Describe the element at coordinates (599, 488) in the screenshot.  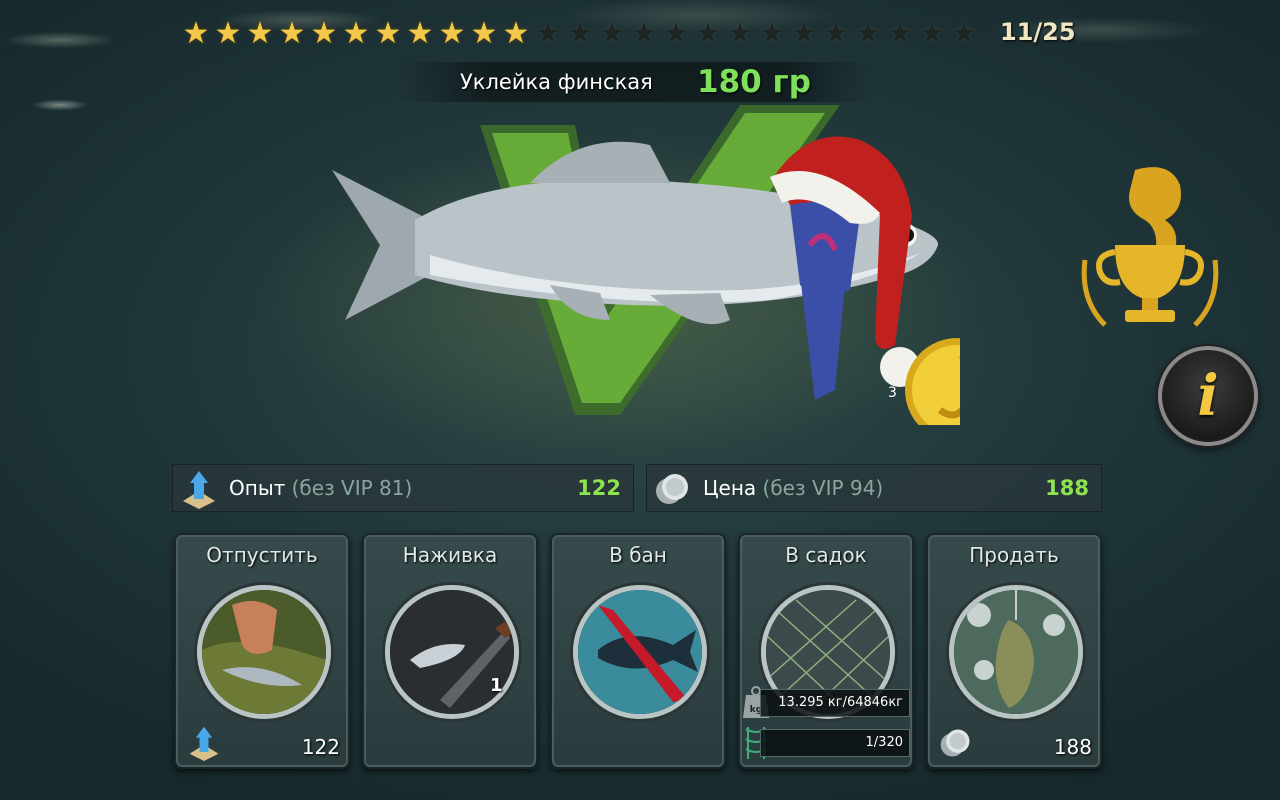
I see `xp-value: 122` at that location.